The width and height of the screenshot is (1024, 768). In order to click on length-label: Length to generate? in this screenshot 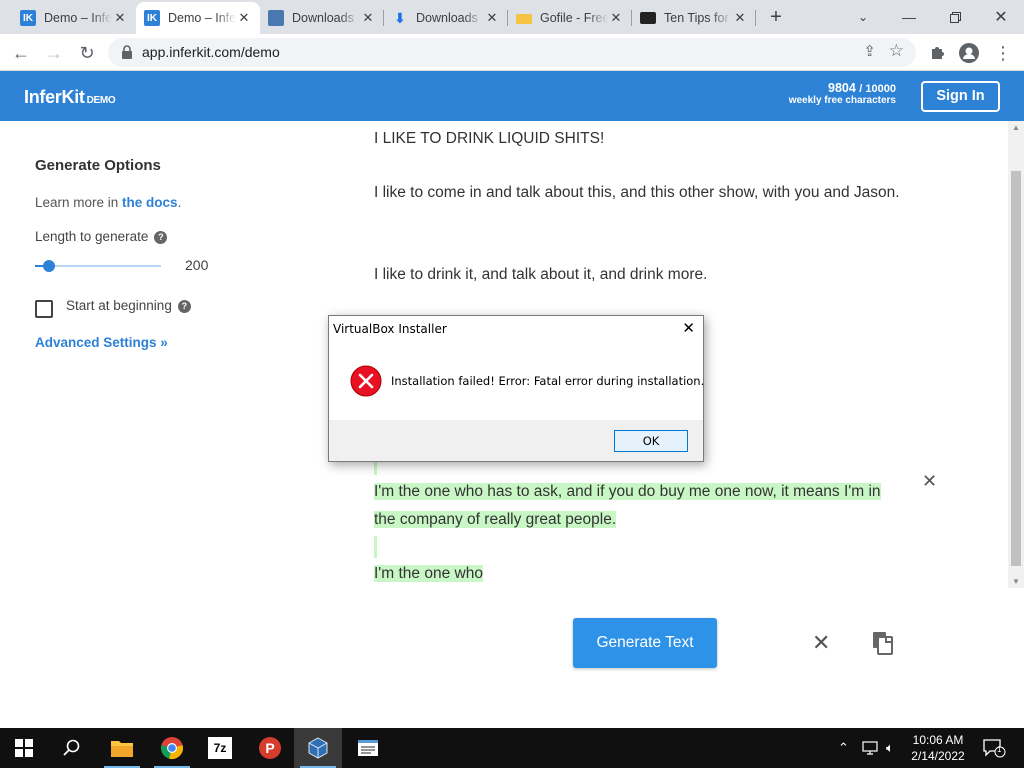, I will do `click(101, 236)`.